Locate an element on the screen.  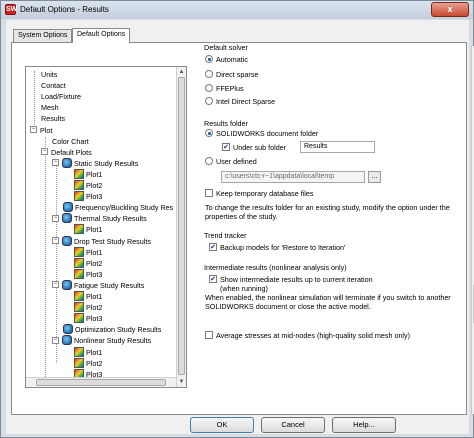
solver-direct-sparse-radio: Direct sparse is located at coordinates (231, 75).